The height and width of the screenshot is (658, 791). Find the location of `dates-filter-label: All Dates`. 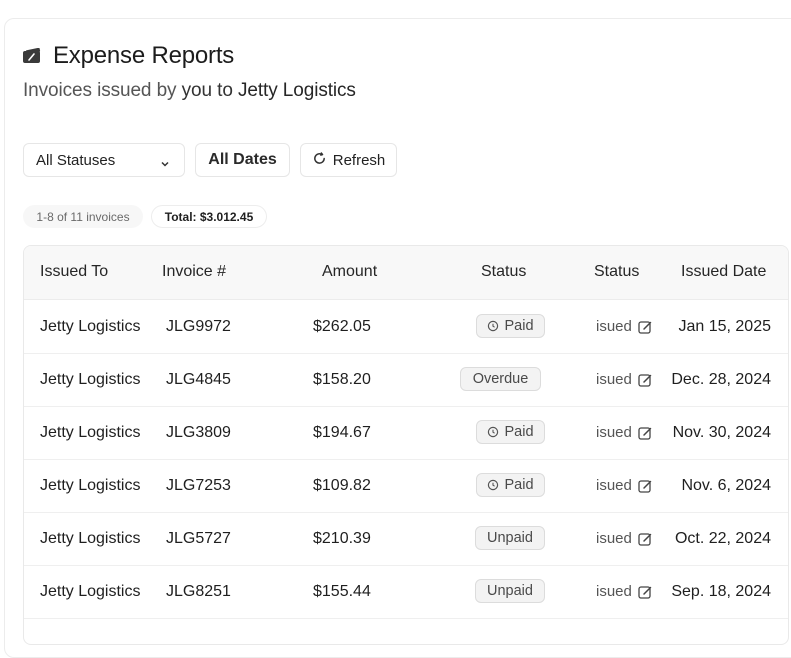

dates-filter-label: All Dates is located at coordinates (242, 159).